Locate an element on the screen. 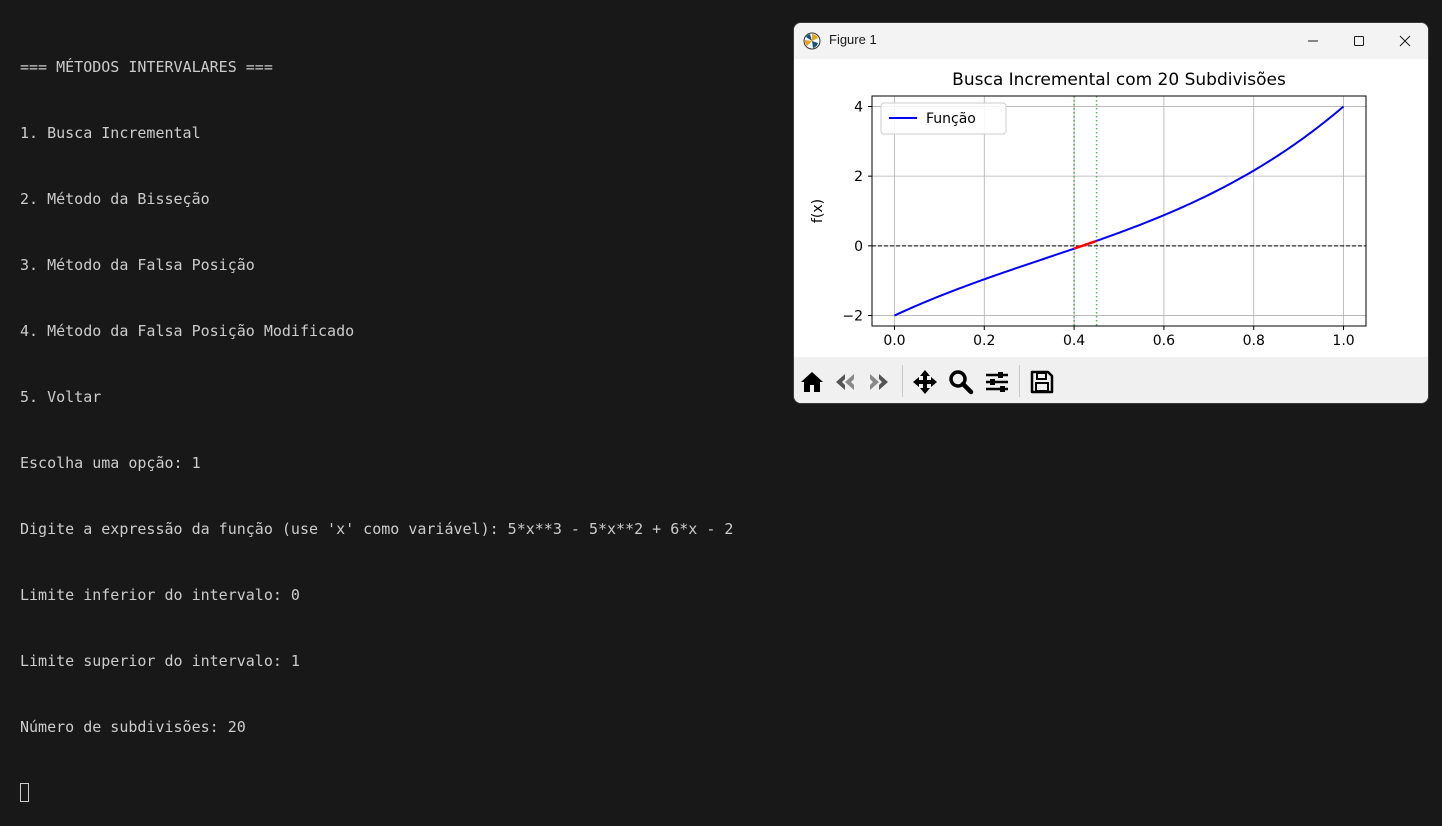  x-tick-label: 0.8 is located at coordinates (1254, 341).